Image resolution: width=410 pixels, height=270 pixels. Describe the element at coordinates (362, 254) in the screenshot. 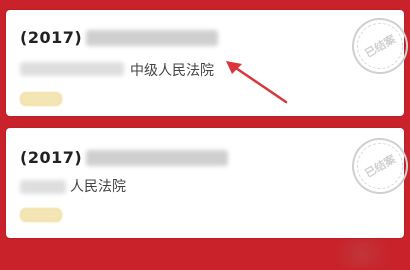

I see `watermark` at that location.